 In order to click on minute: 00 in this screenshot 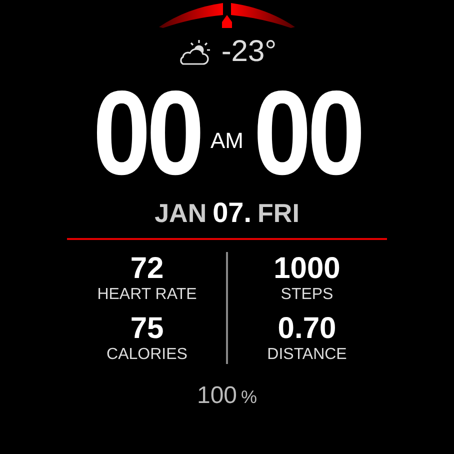, I will do `click(308, 134)`.